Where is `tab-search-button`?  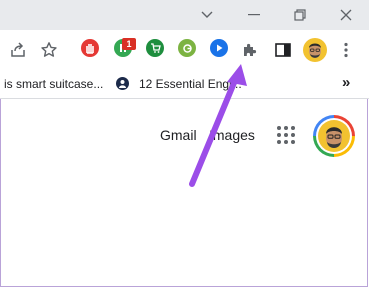 tab-search-button is located at coordinates (207, 15).